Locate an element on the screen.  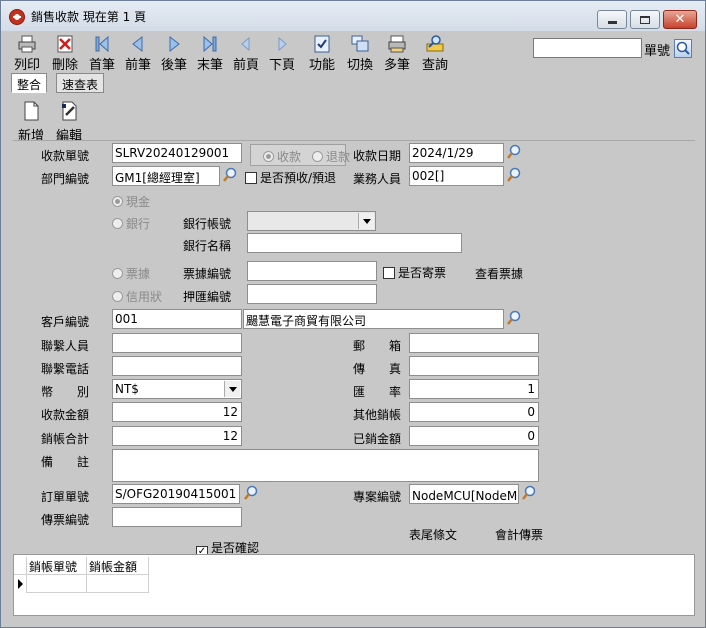
bank-name-field is located at coordinates (354, 243).